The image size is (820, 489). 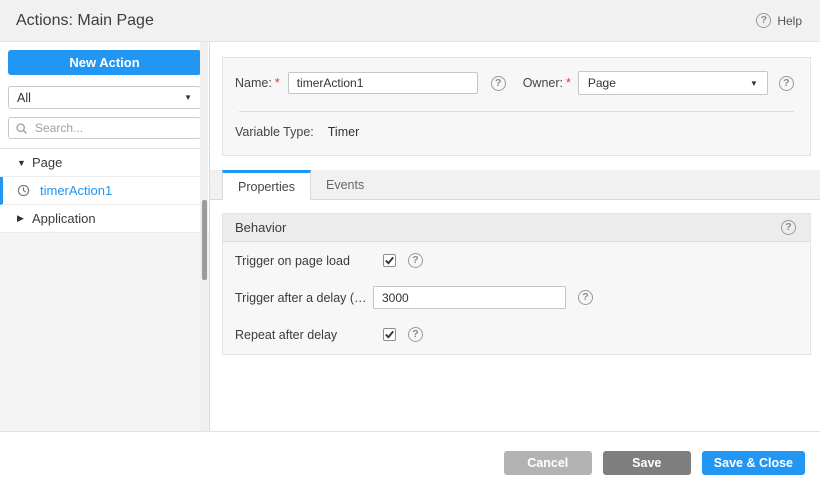 What do you see at coordinates (516, 260) in the screenshot?
I see `trigger-on-page-load-row: Trigger on page load ?` at bounding box center [516, 260].